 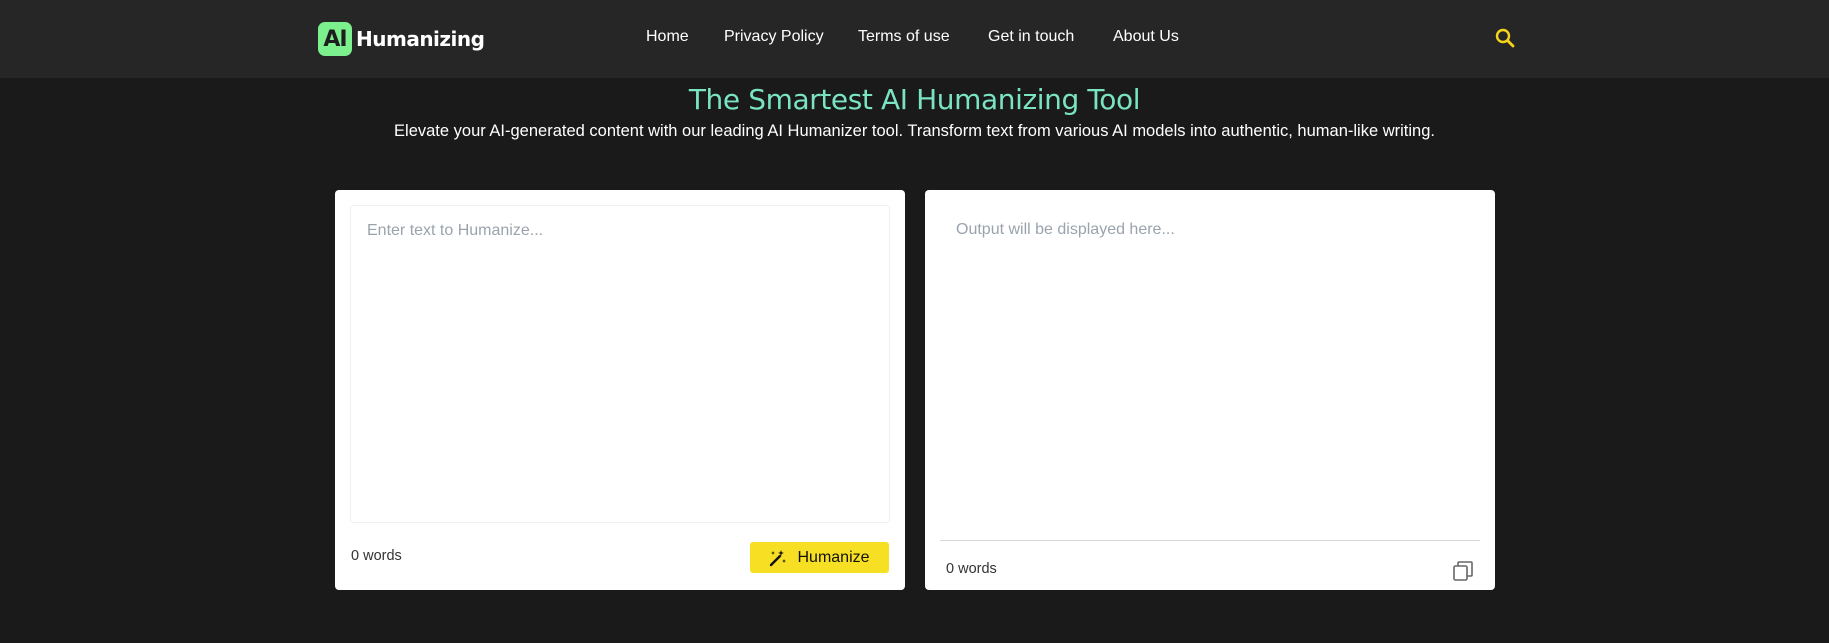 I want to click on nav-link-privacy-policy: Privacy Policy, so click(x=774, y=37).